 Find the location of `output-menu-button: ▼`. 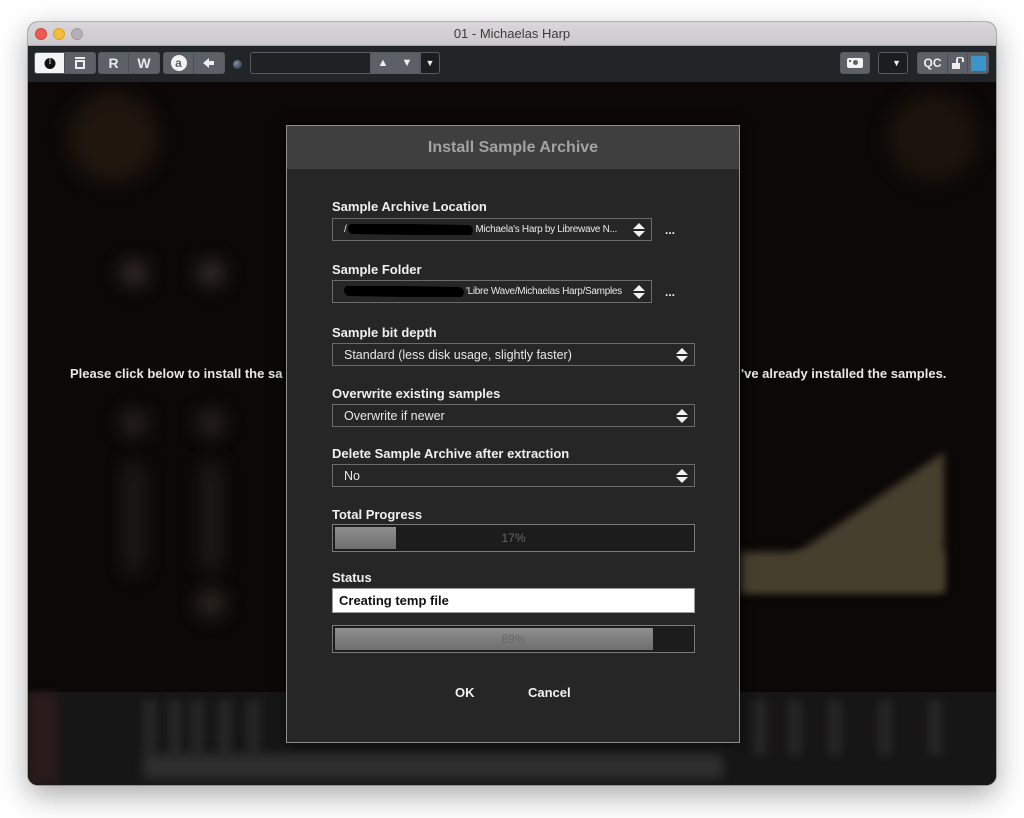

output-menu-button: ▼ is located at coordinates (893, 63).